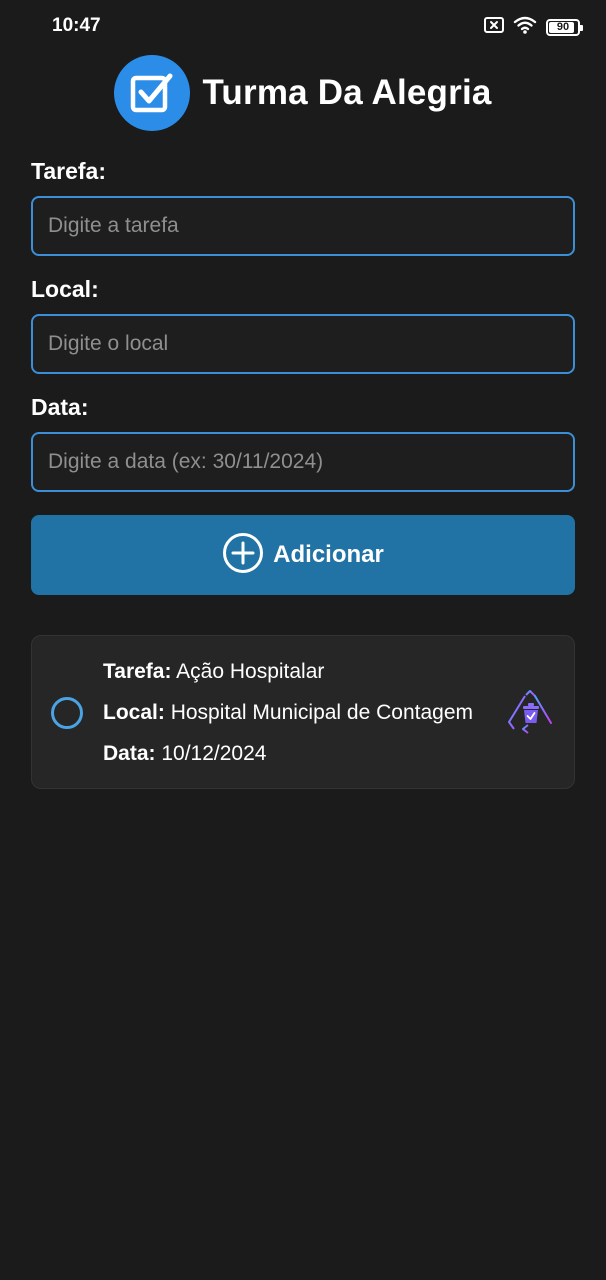 The width and height of the screenshot is (606, 1280). I want to click on task-date-key: Data:, so click(129, 753).